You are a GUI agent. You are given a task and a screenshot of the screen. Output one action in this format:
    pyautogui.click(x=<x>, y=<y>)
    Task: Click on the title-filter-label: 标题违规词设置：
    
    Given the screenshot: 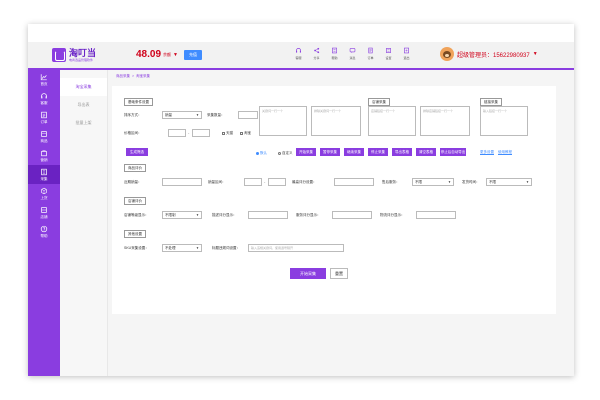 What is the action you would take?
    pyautogui.click(x=226, y=248)
    